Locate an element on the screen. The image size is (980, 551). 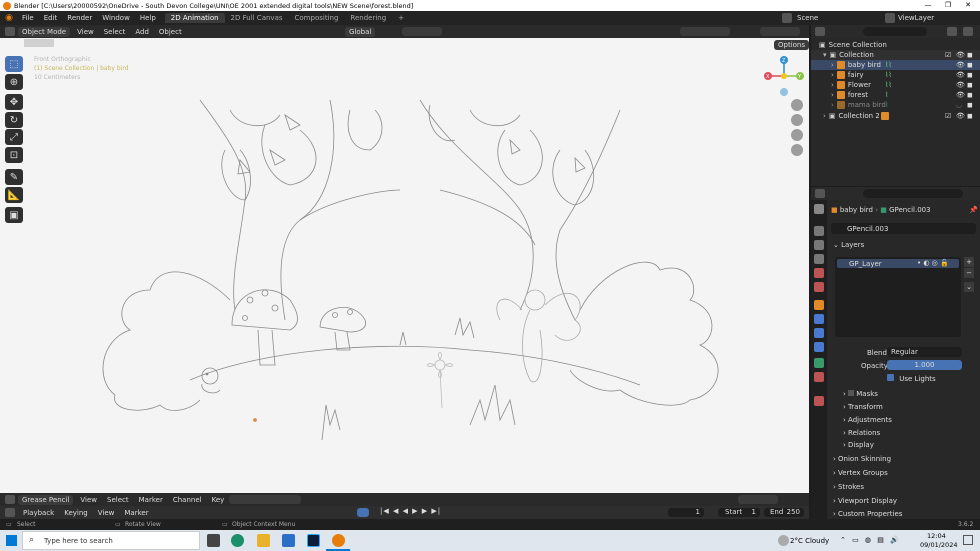
keyframe-tools is located at coordinates (265, 499).